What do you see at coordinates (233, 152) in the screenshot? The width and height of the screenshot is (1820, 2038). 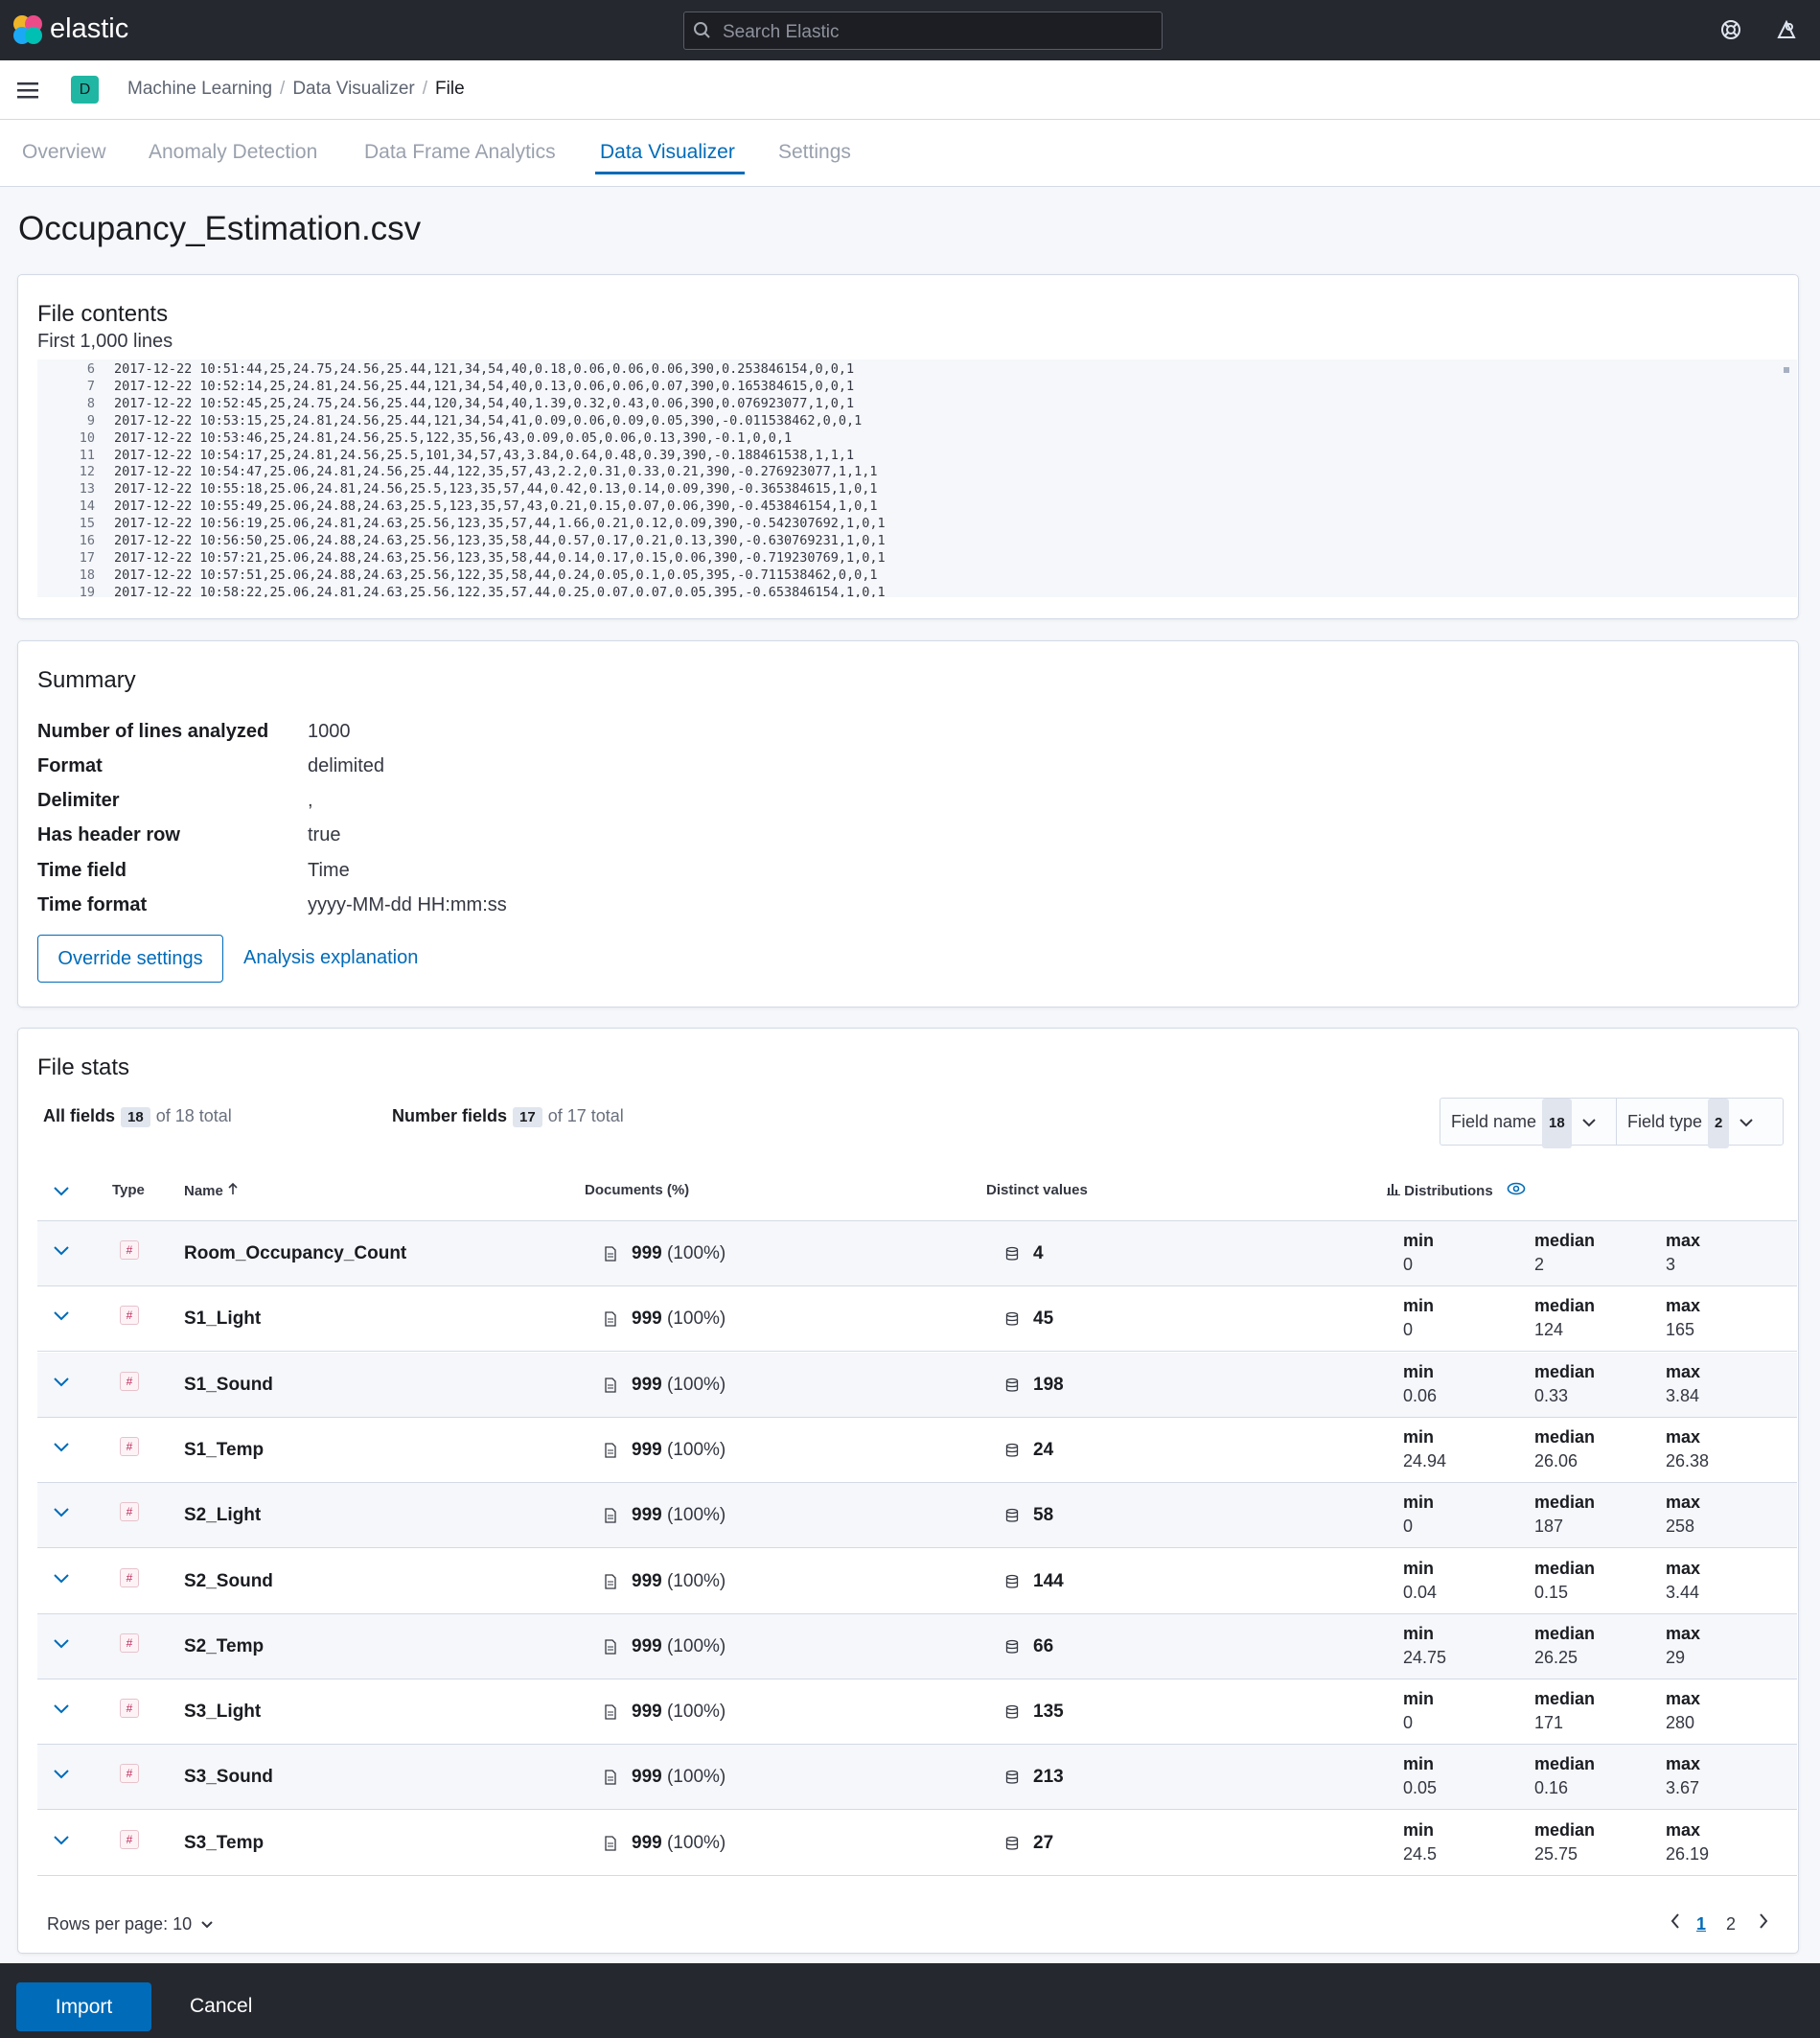 I see `tab-anomaly-detection: Anomaly Detection` at bounding box center [233, 152].